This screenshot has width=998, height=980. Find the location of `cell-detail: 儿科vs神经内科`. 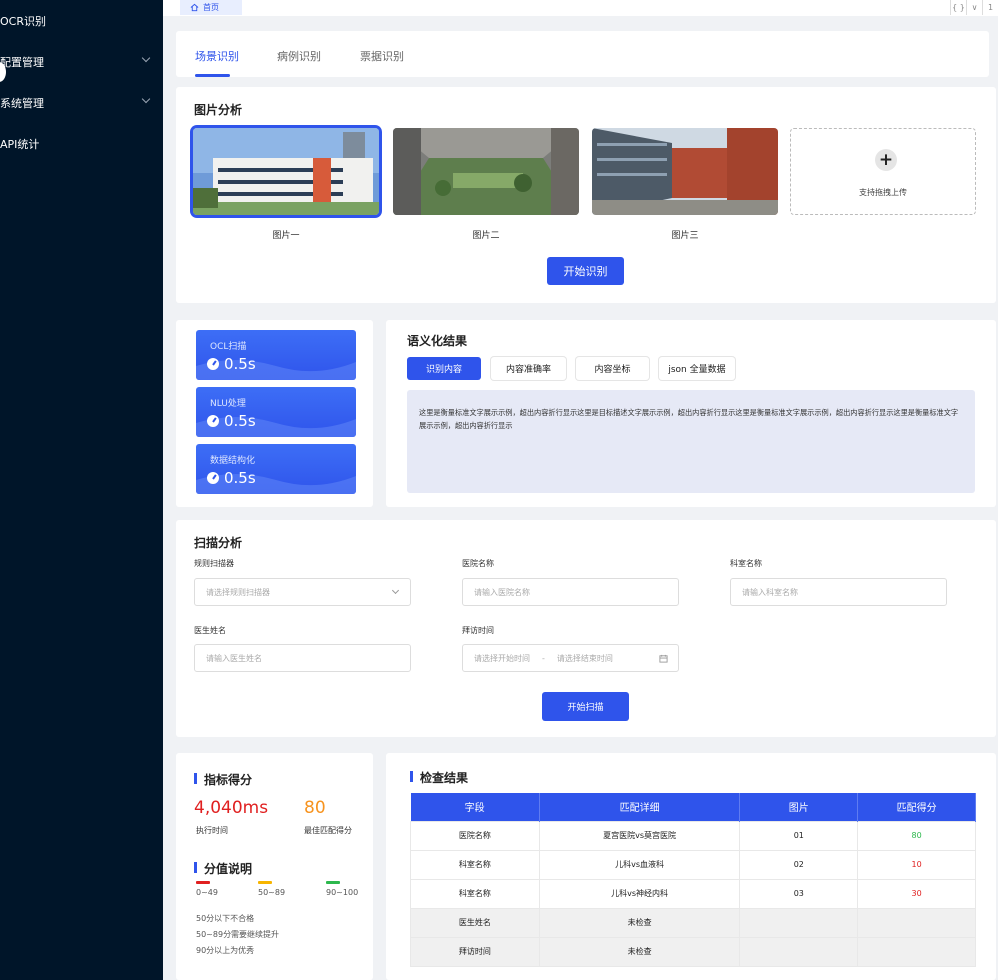

cell-detail: 儿科vs神经内科 is located at coordinates (639, 893).